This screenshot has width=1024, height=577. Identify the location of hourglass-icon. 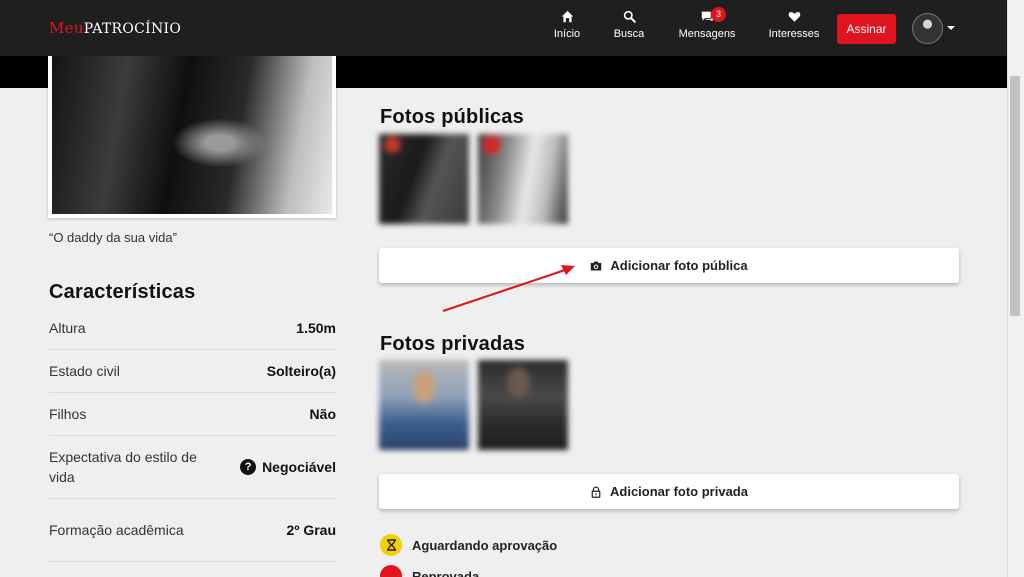
(391, 545).